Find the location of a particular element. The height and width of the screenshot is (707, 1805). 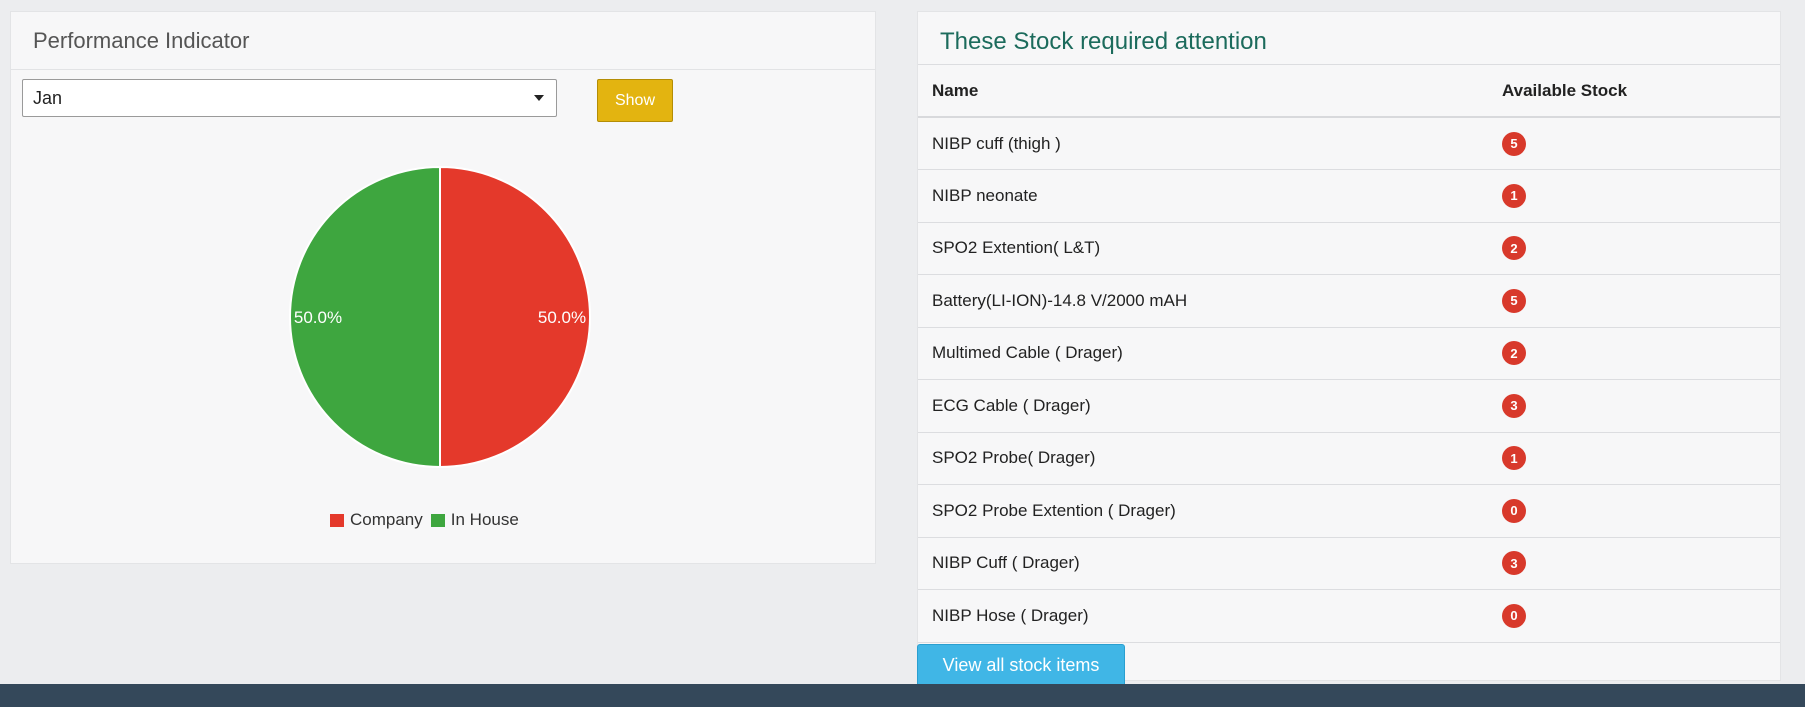

stock-item-name: ECG Cable ( Drager) is located at coordinates (1199, 406).